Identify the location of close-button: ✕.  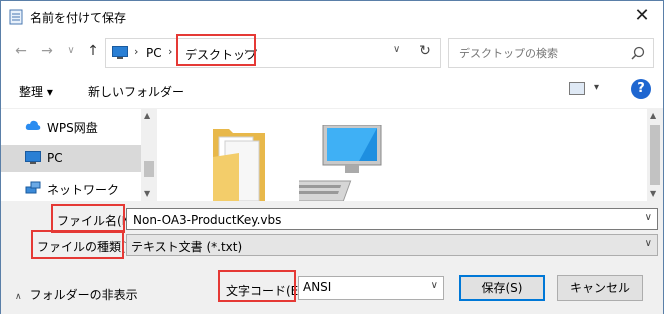
(642, 16).